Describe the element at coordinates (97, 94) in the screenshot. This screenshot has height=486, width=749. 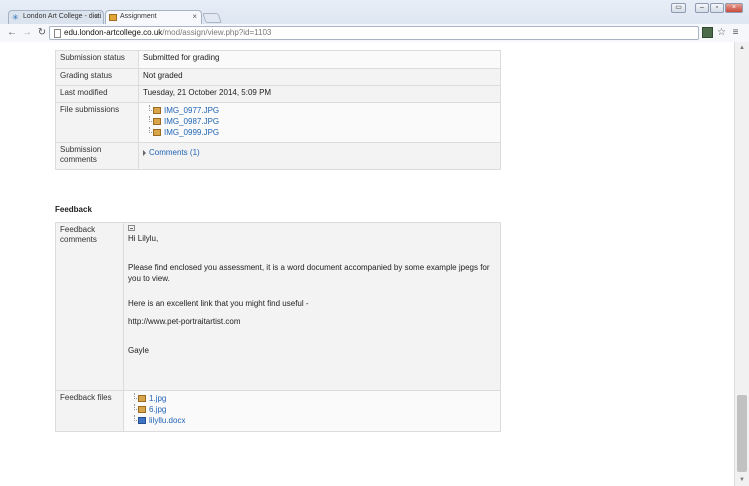
I see `last-modified-label: Last modified` at that location.